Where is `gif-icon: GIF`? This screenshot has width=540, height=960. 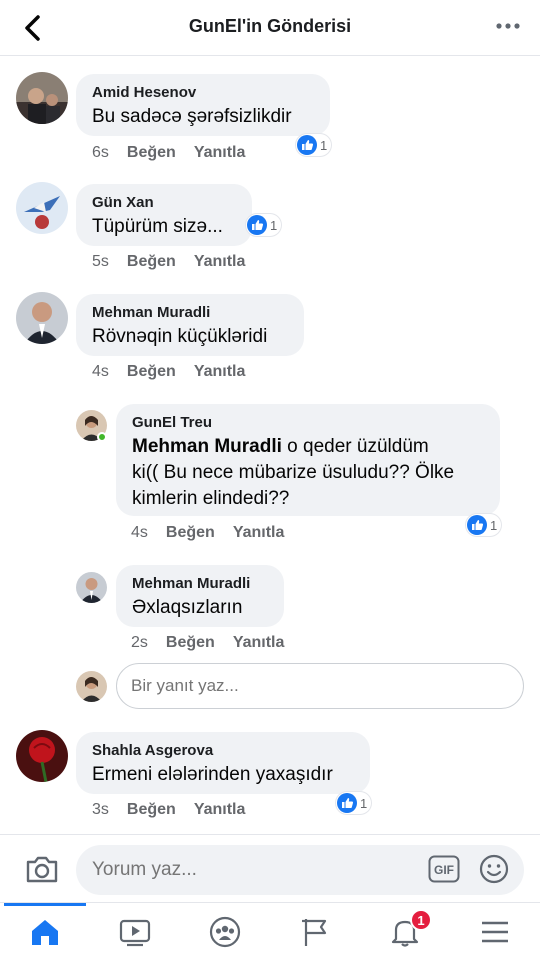
gif-icon: GIF is located at coordinates (444, 869).